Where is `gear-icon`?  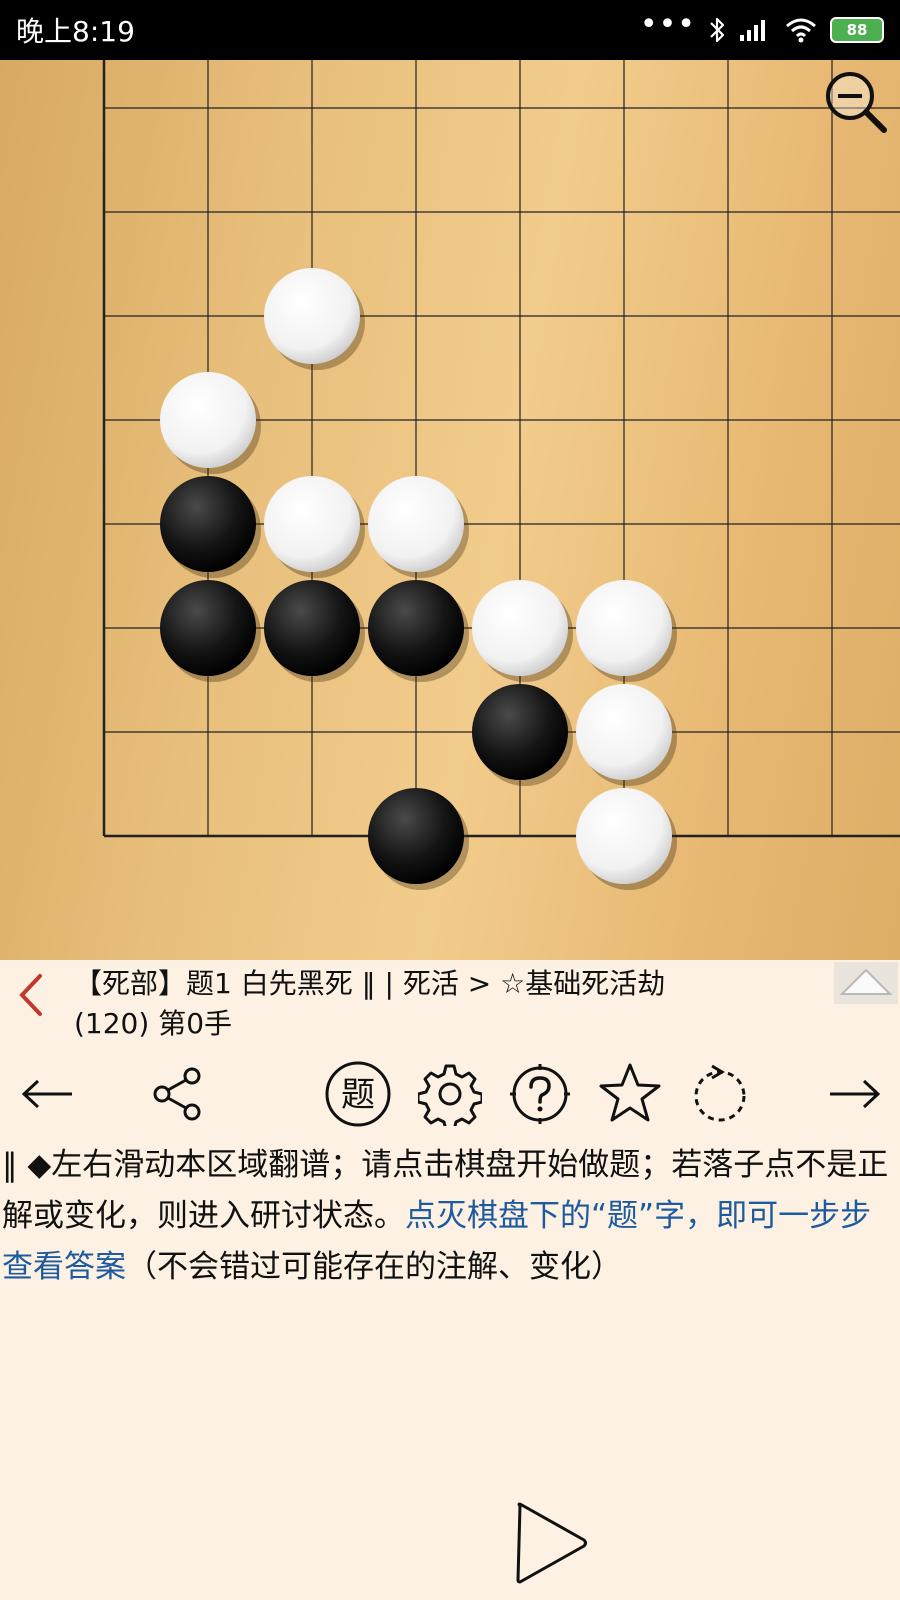 gear-icon is located at coordinates (450, 1095).